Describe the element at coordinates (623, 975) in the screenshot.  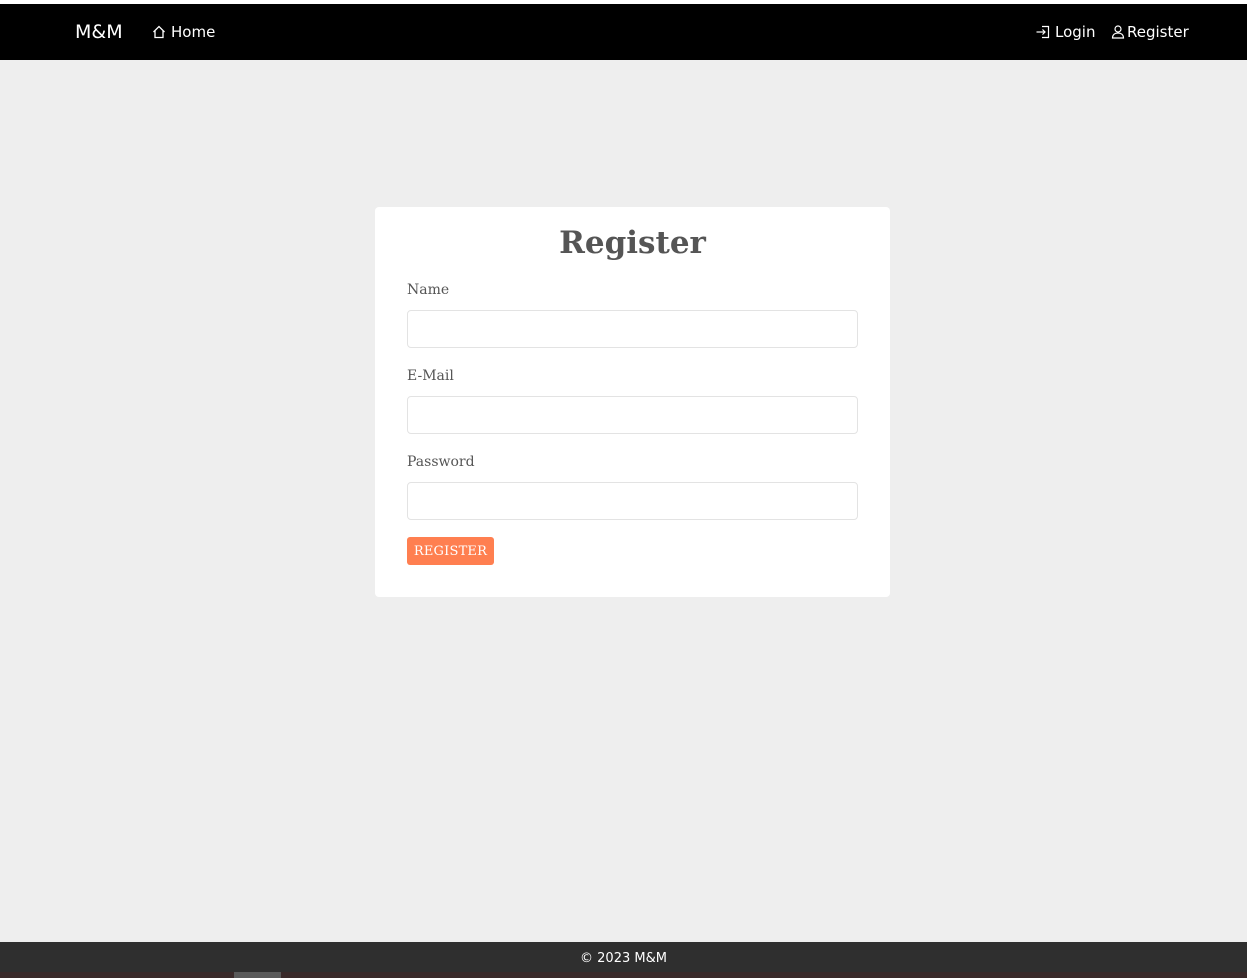
I see `bottom-bar` at that location.